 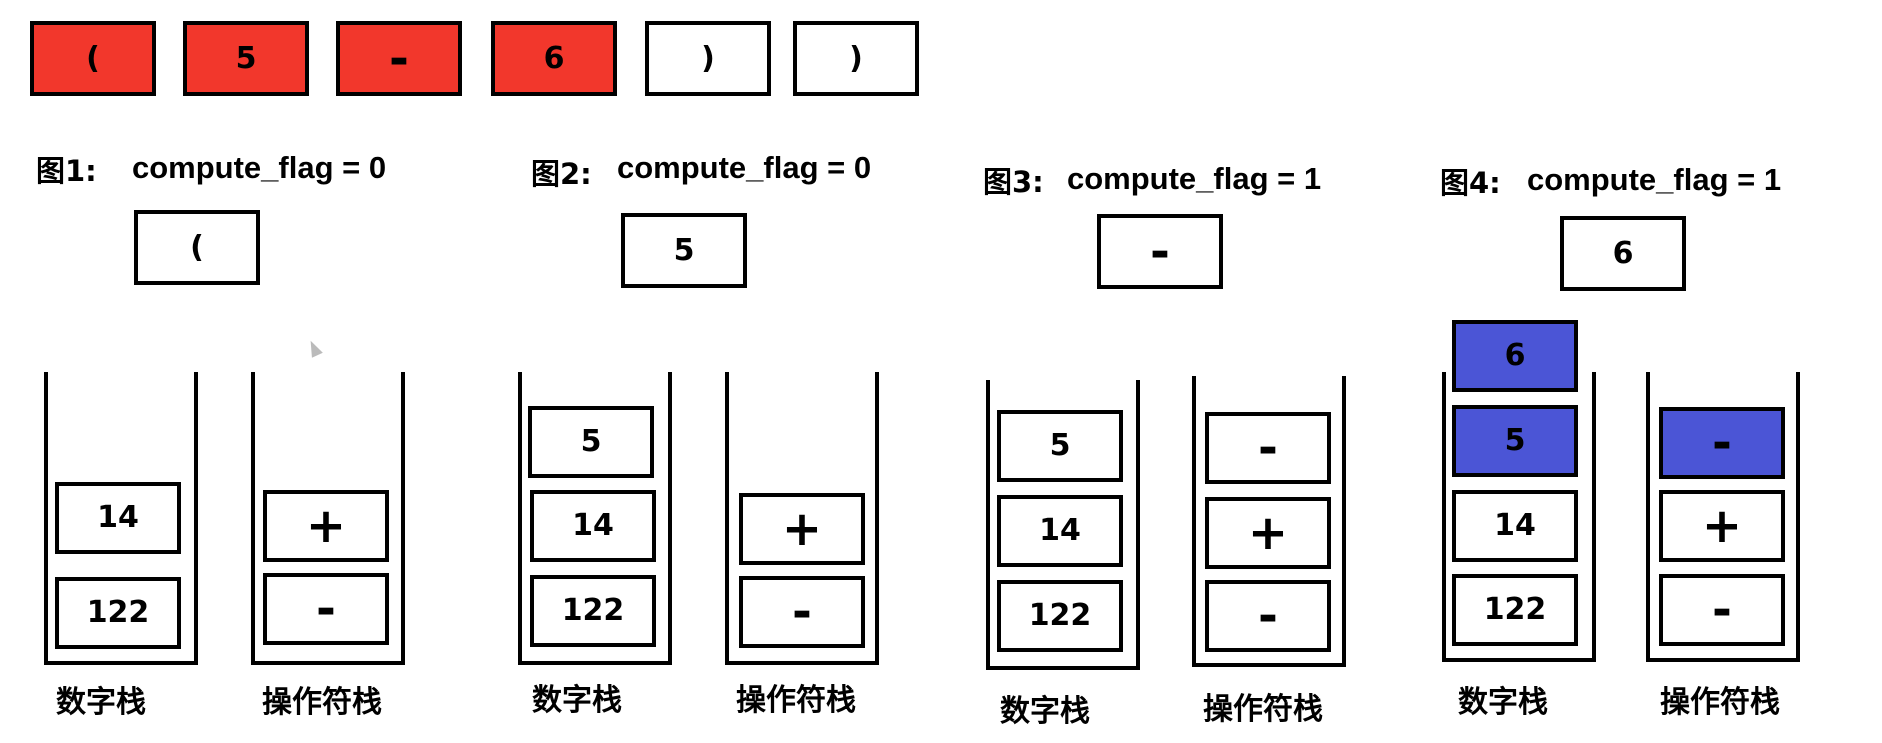 I want to click on figure-label: 图3:, so click(x=1013, y=182).